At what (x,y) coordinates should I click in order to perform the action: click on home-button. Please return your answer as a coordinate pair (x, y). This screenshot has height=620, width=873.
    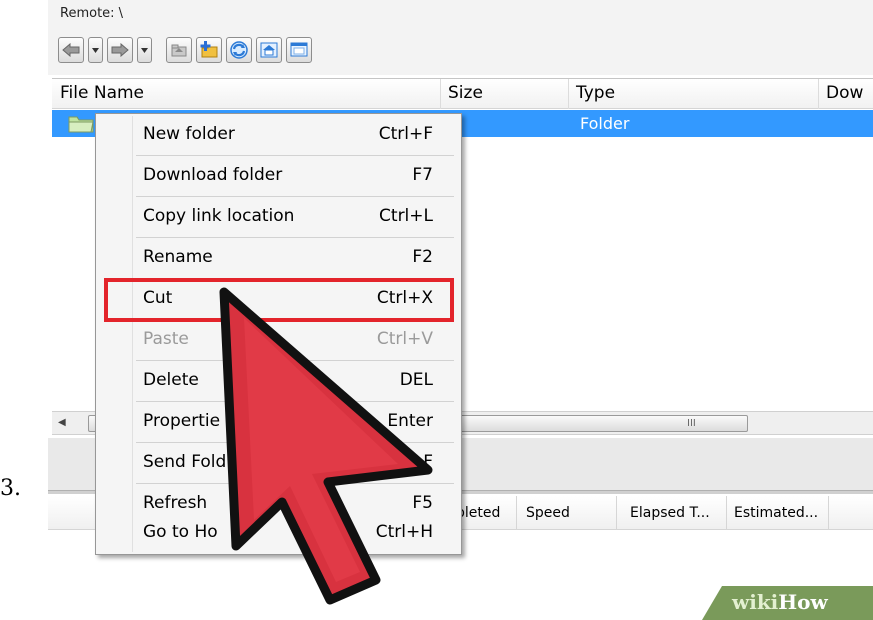
    Looking at the image, I should click on (269, 50).